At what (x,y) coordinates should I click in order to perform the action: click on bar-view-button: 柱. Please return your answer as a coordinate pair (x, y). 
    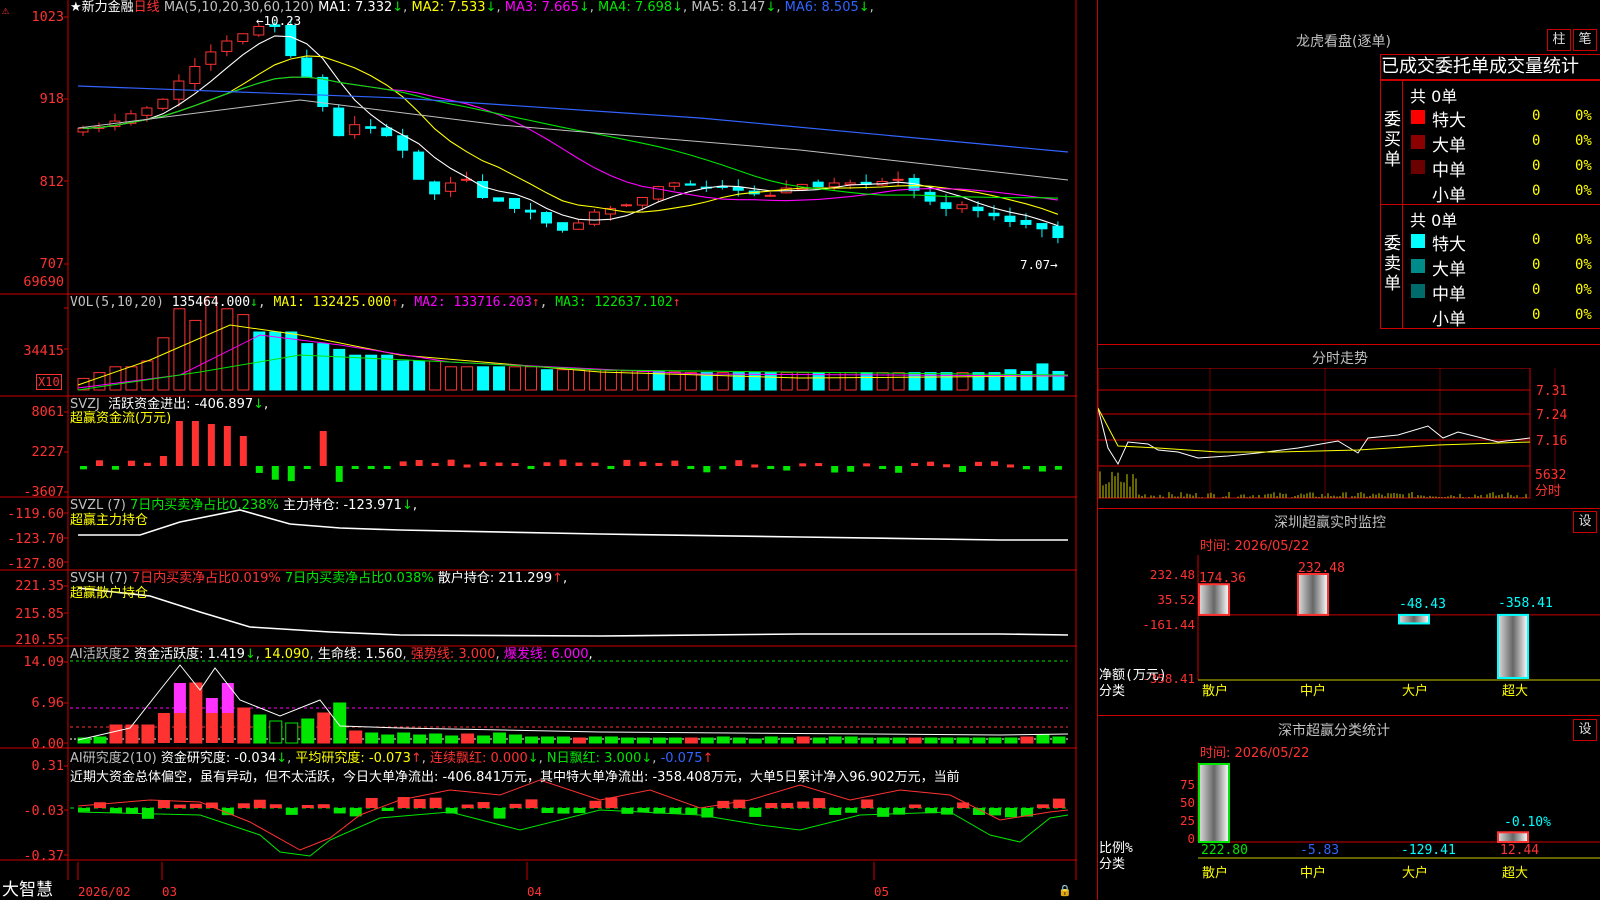
    Looking at the image, I should click on (1559, 40).